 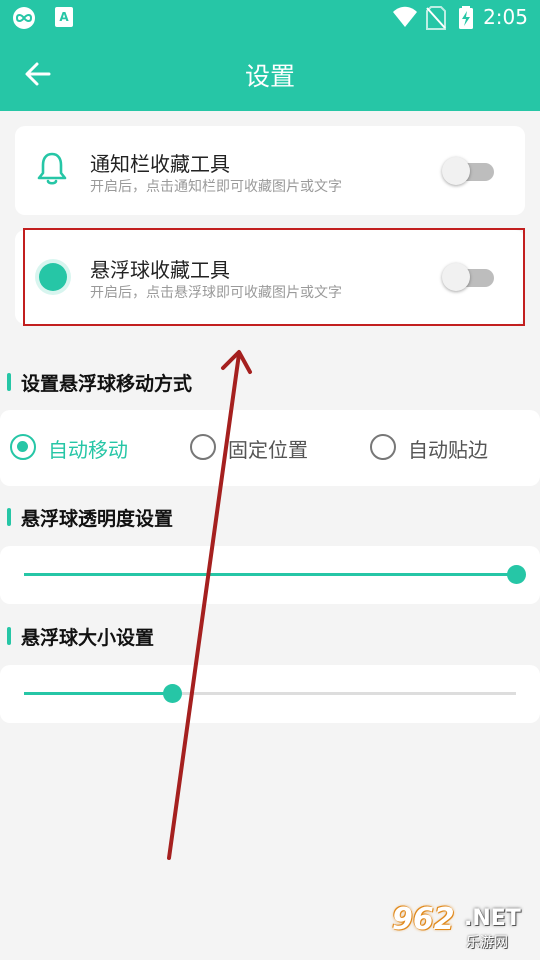 I want to click on annotation-arrow, so click(x=209, y=605).